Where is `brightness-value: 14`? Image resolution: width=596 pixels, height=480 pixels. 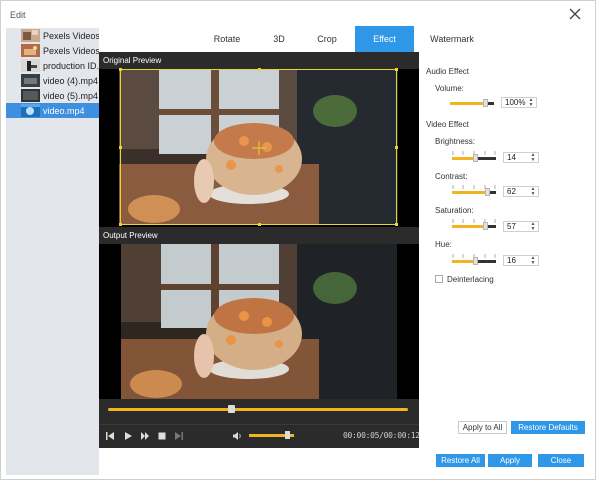 brightness-value: 14 is located at coordinates (511, 157).